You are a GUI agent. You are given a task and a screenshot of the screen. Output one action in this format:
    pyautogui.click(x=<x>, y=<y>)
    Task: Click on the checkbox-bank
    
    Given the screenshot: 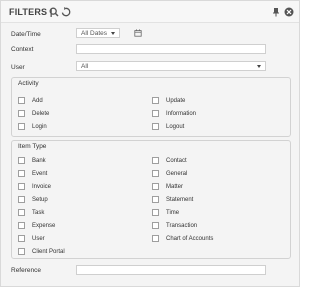 What is the action you would take?
    pyautogui.click(x=21, y=160)
    